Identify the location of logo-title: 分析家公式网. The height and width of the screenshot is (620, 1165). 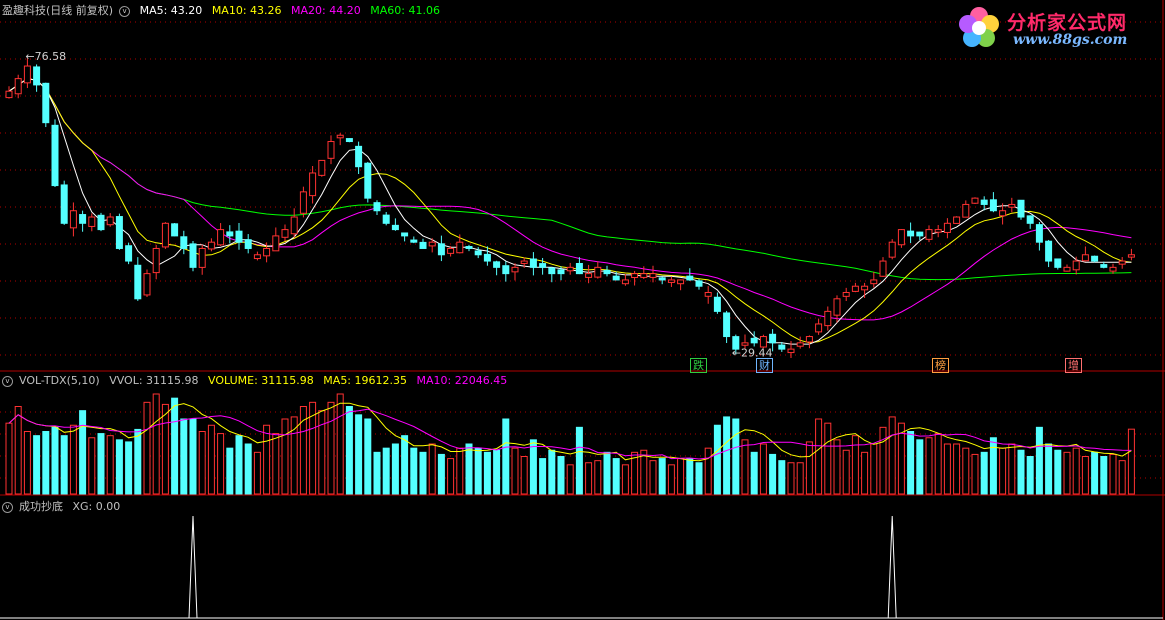
(1067, 23).